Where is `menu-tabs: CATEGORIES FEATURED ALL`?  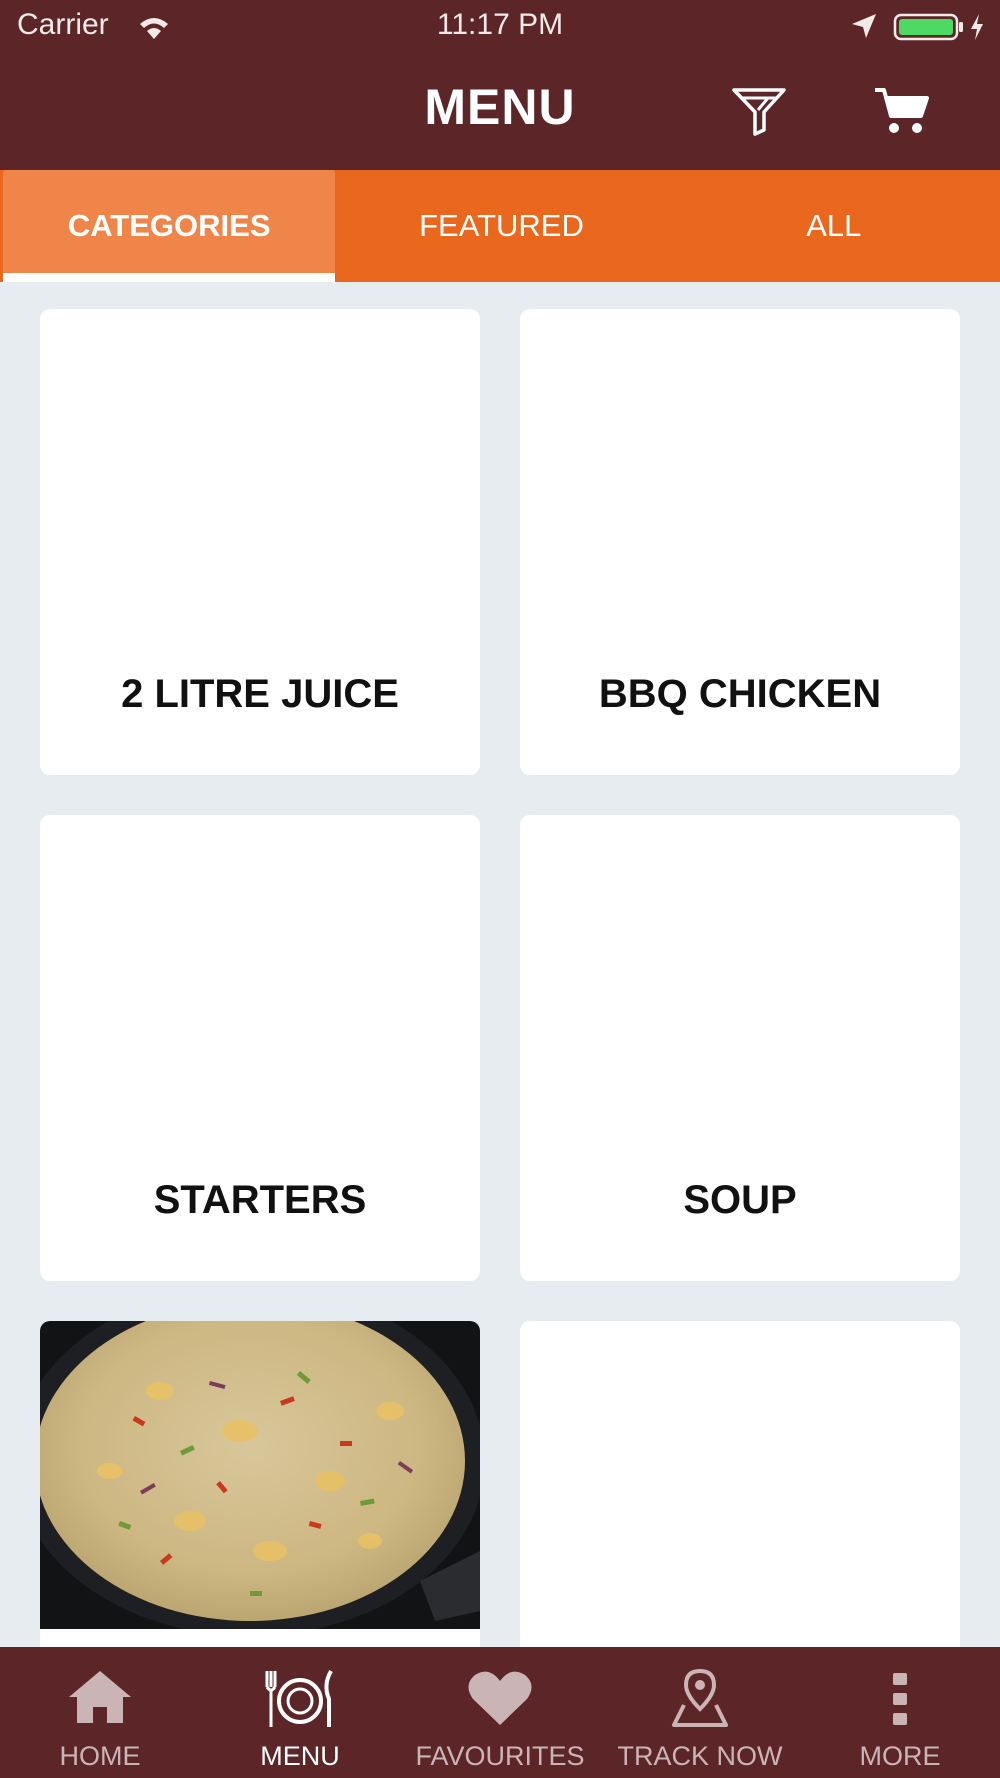
menu-tabs: CATEGORIES FEATURED ALL is located at coordinates (500, 226).